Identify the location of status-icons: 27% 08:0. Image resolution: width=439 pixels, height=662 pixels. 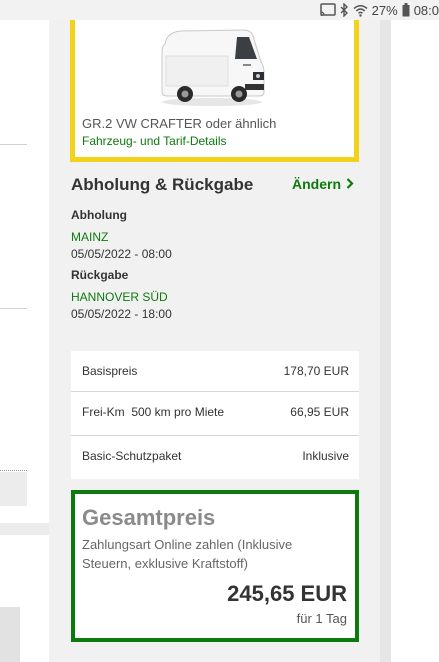
(379, 10).